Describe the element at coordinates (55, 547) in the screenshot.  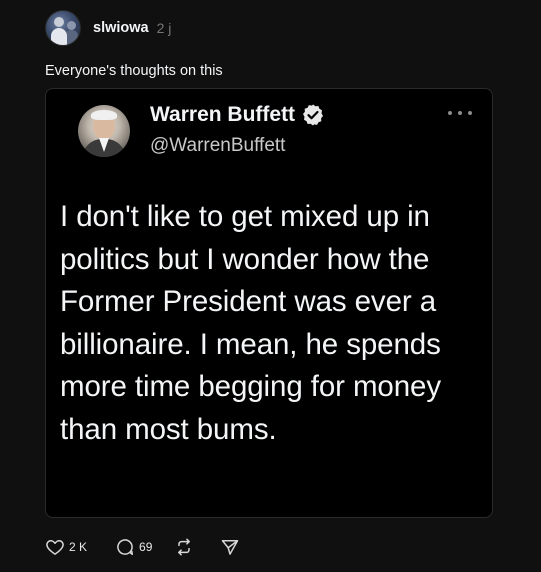
I see `heart-icon` at that location.